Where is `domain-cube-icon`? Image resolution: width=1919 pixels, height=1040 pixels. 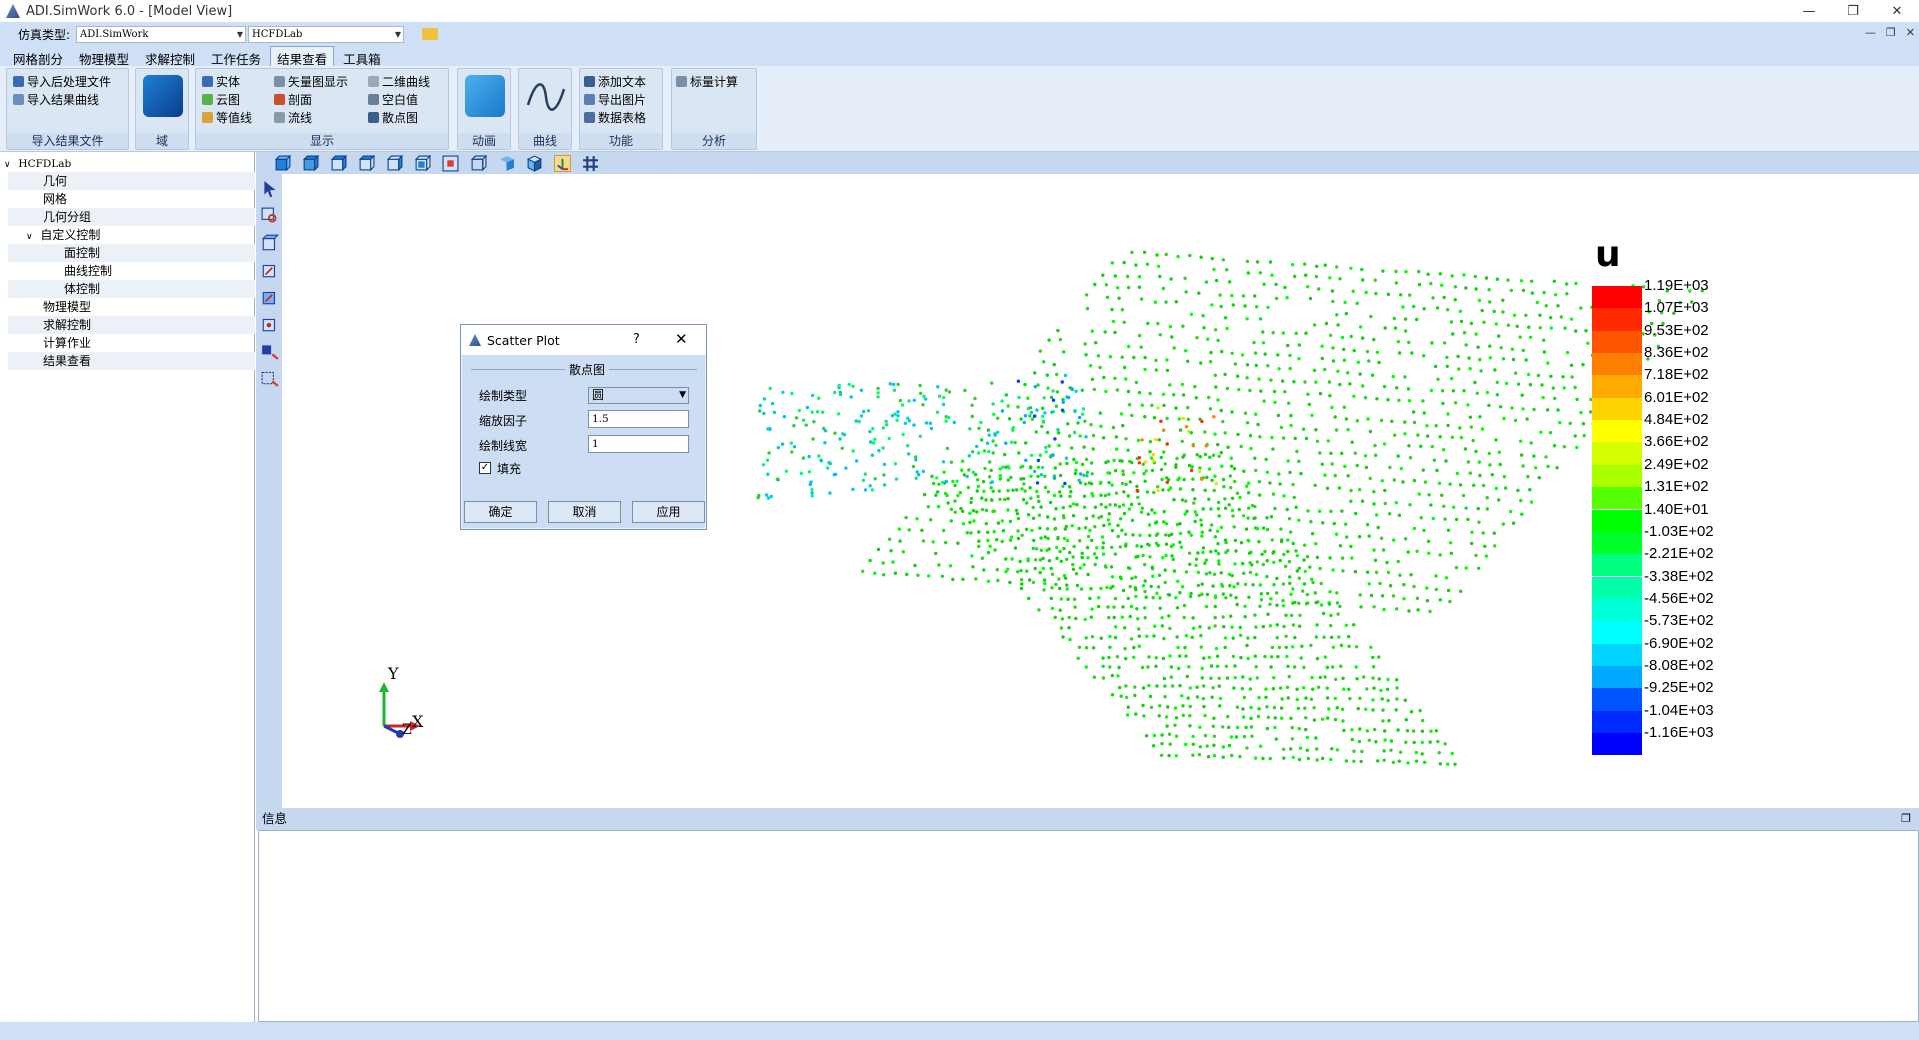
domain-cube-icon is located at coordinates (163, 96).